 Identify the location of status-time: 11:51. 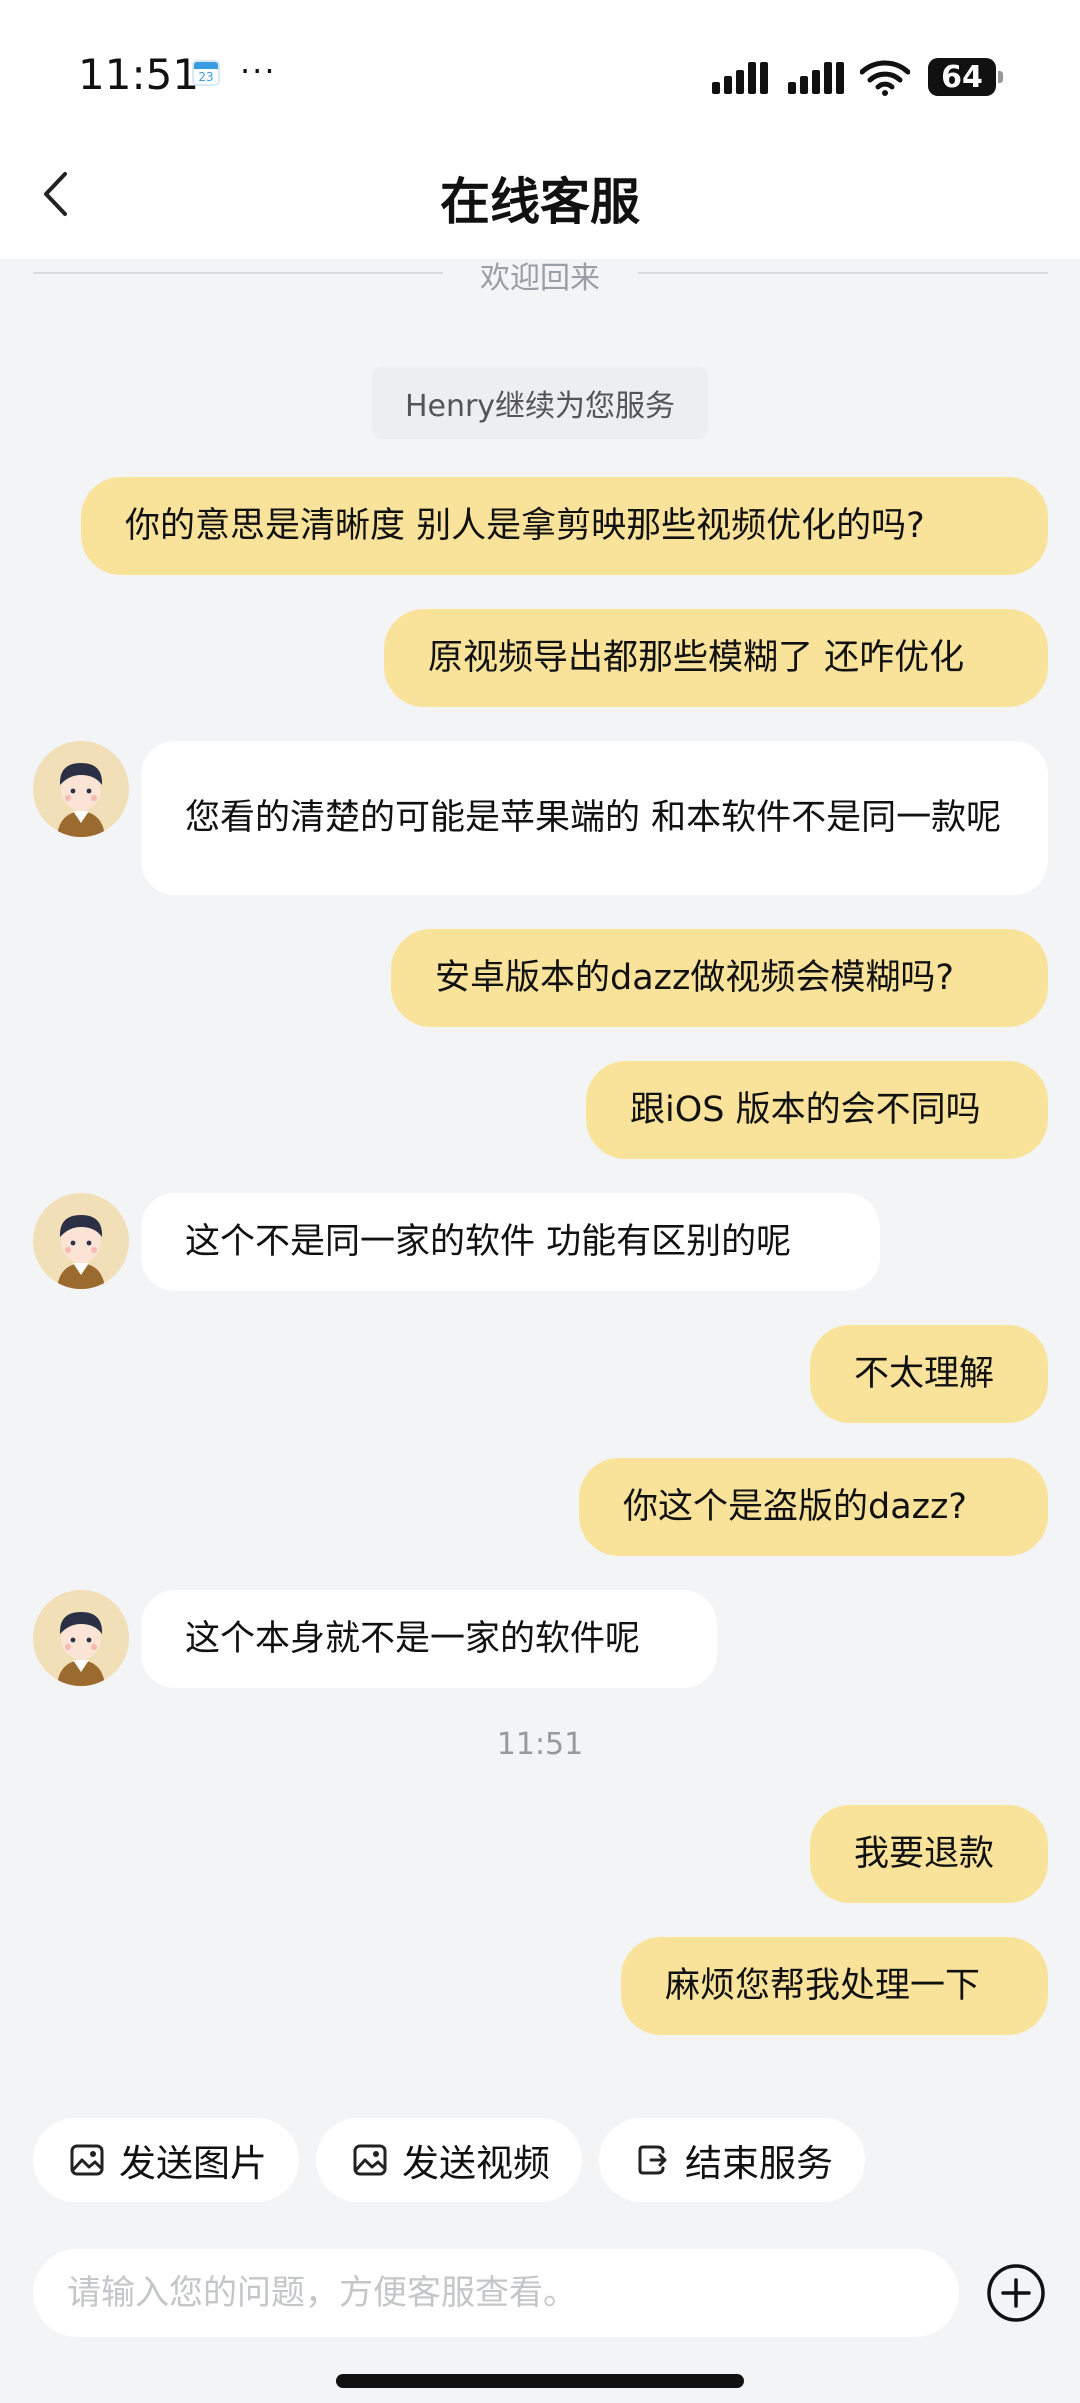
(139, 74).